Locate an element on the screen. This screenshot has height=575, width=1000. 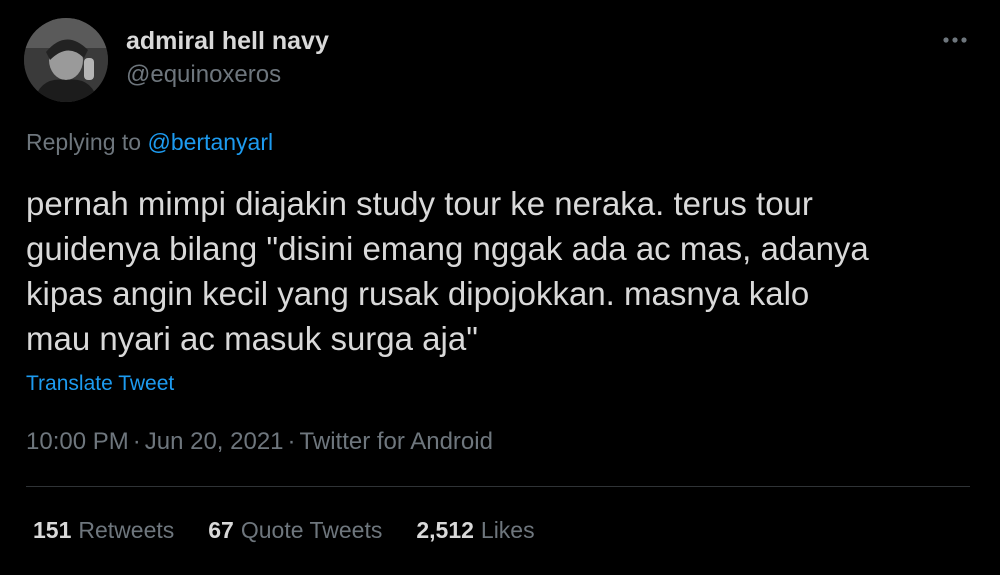
divider is located at coordinates (498, 486).